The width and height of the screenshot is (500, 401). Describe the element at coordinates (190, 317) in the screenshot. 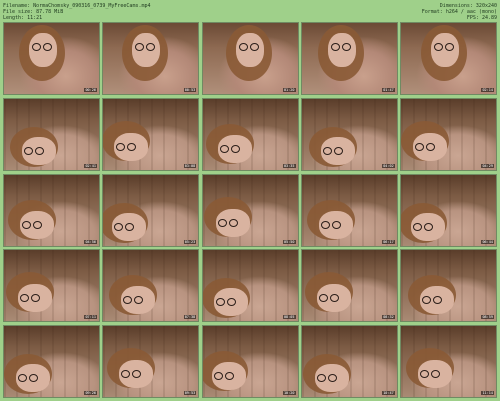

I see `thumbnail-timestamp: 07:38` at that location.